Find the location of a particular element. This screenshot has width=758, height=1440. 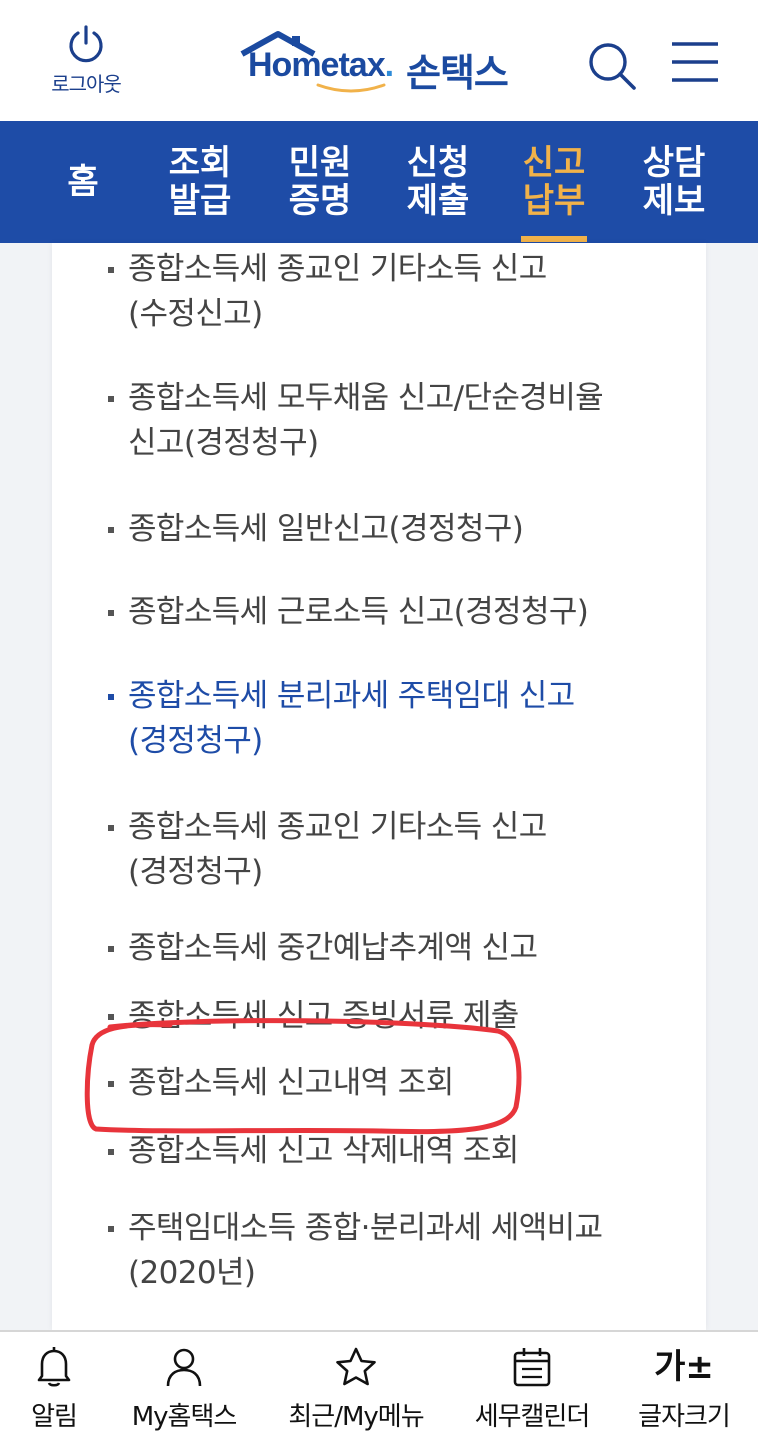

logo-korean-text: 손택스 is located at coordinates (457, 73).